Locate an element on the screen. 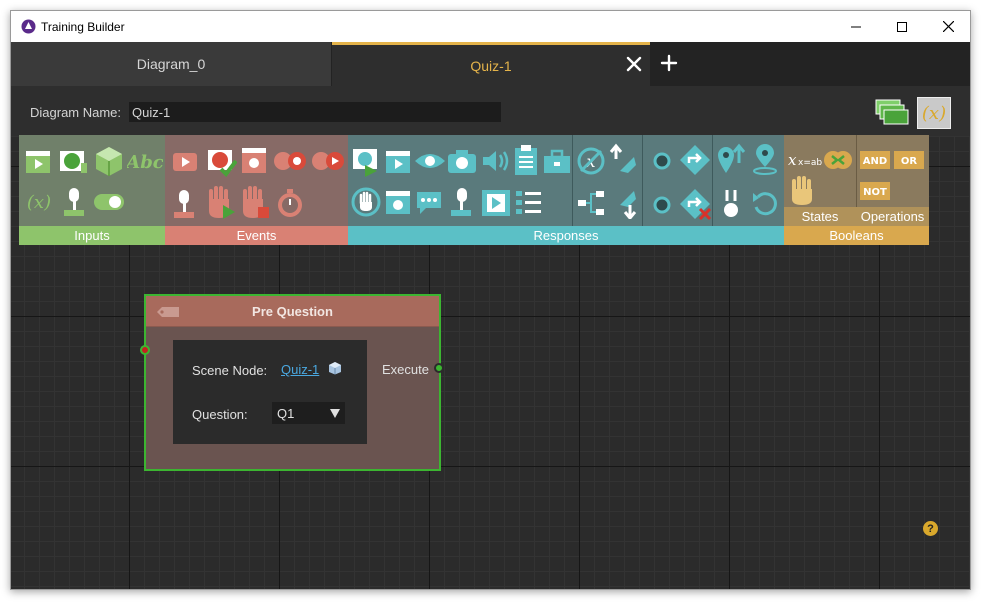  scene-node-label: Scene Node: is located at coordinates (230, 370).